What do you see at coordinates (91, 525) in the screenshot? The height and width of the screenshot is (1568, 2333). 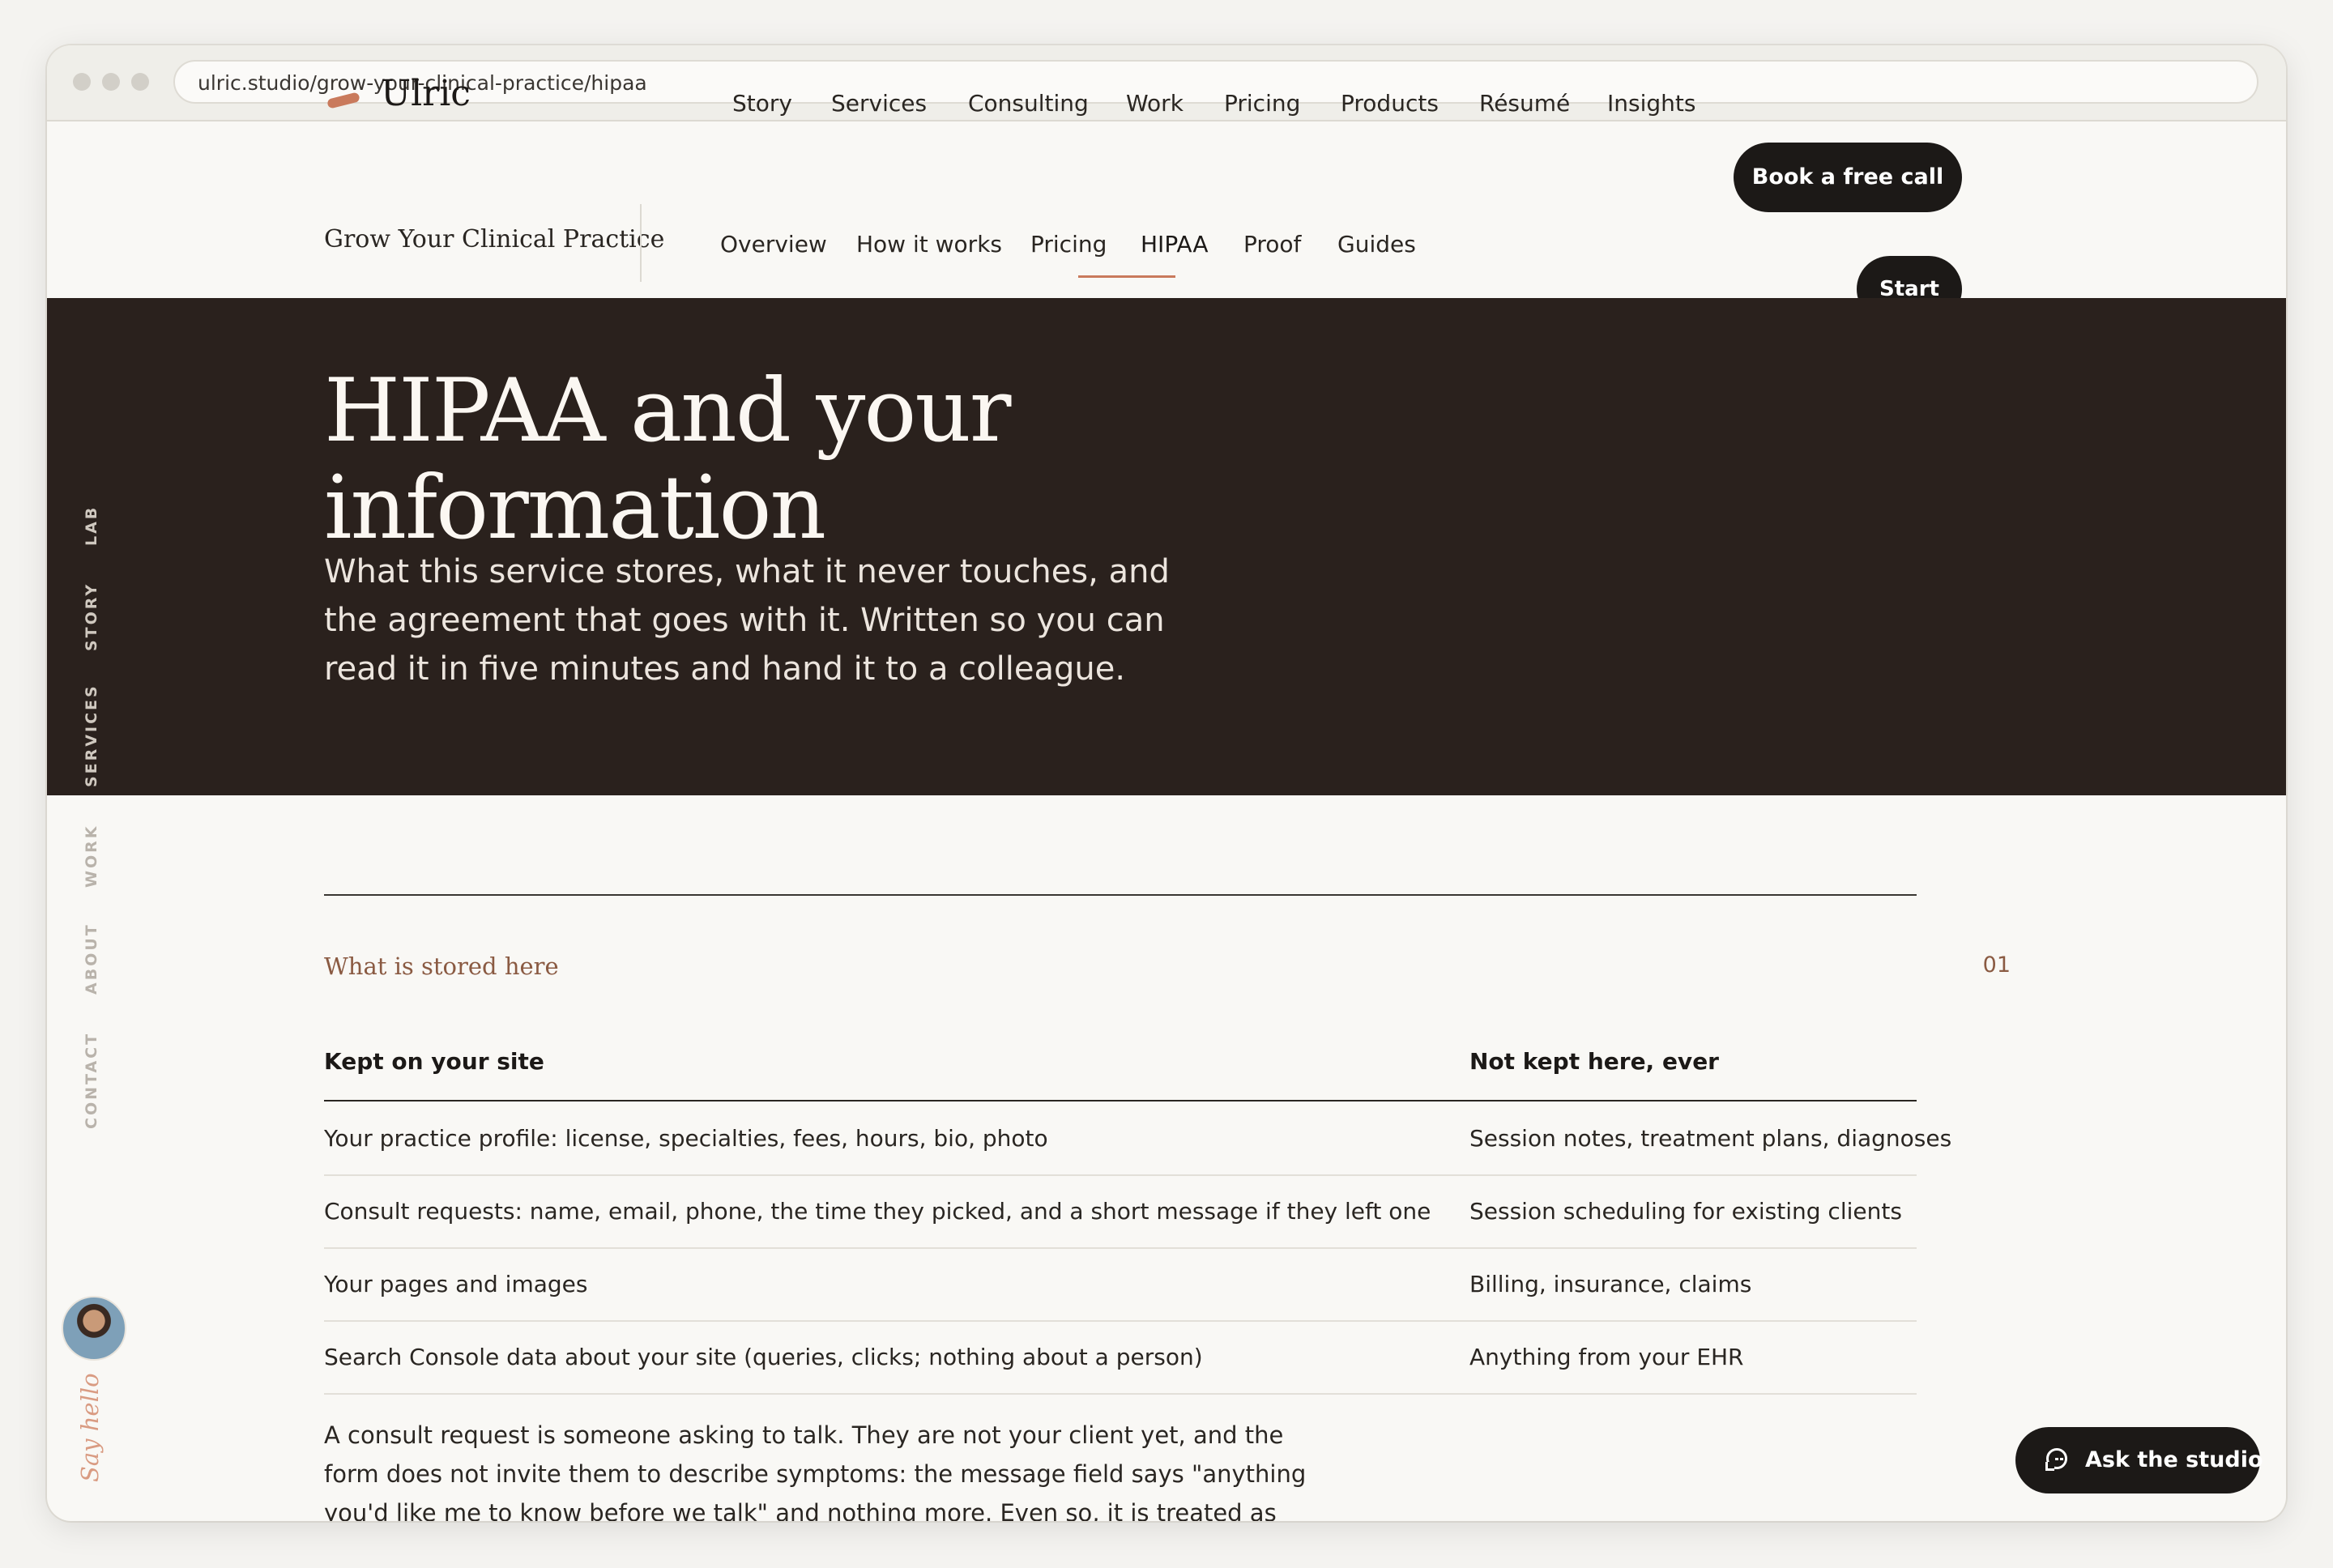 I see `rail-lab: LAB` at bounding box center [91, 525].